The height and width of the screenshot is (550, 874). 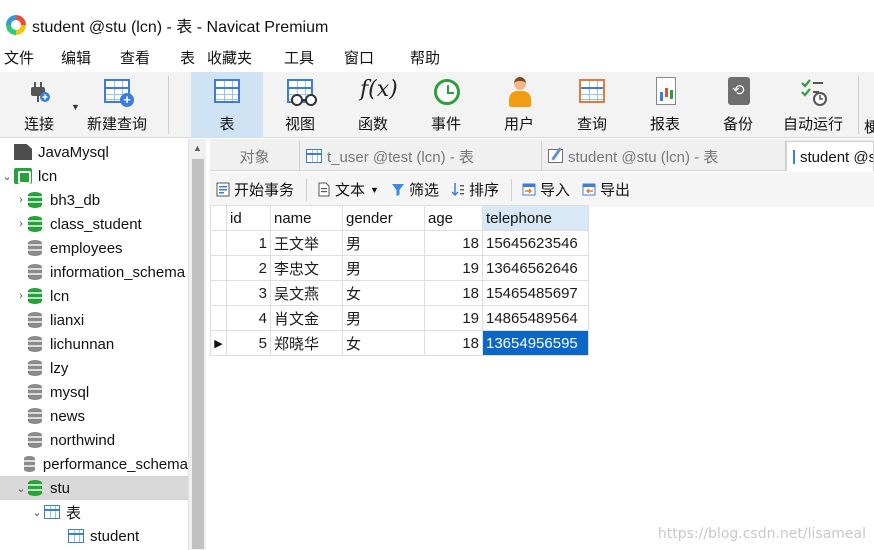 I want to click on table-row: 1 王文举 男 18 15645623546, so click(x=399, y=243).